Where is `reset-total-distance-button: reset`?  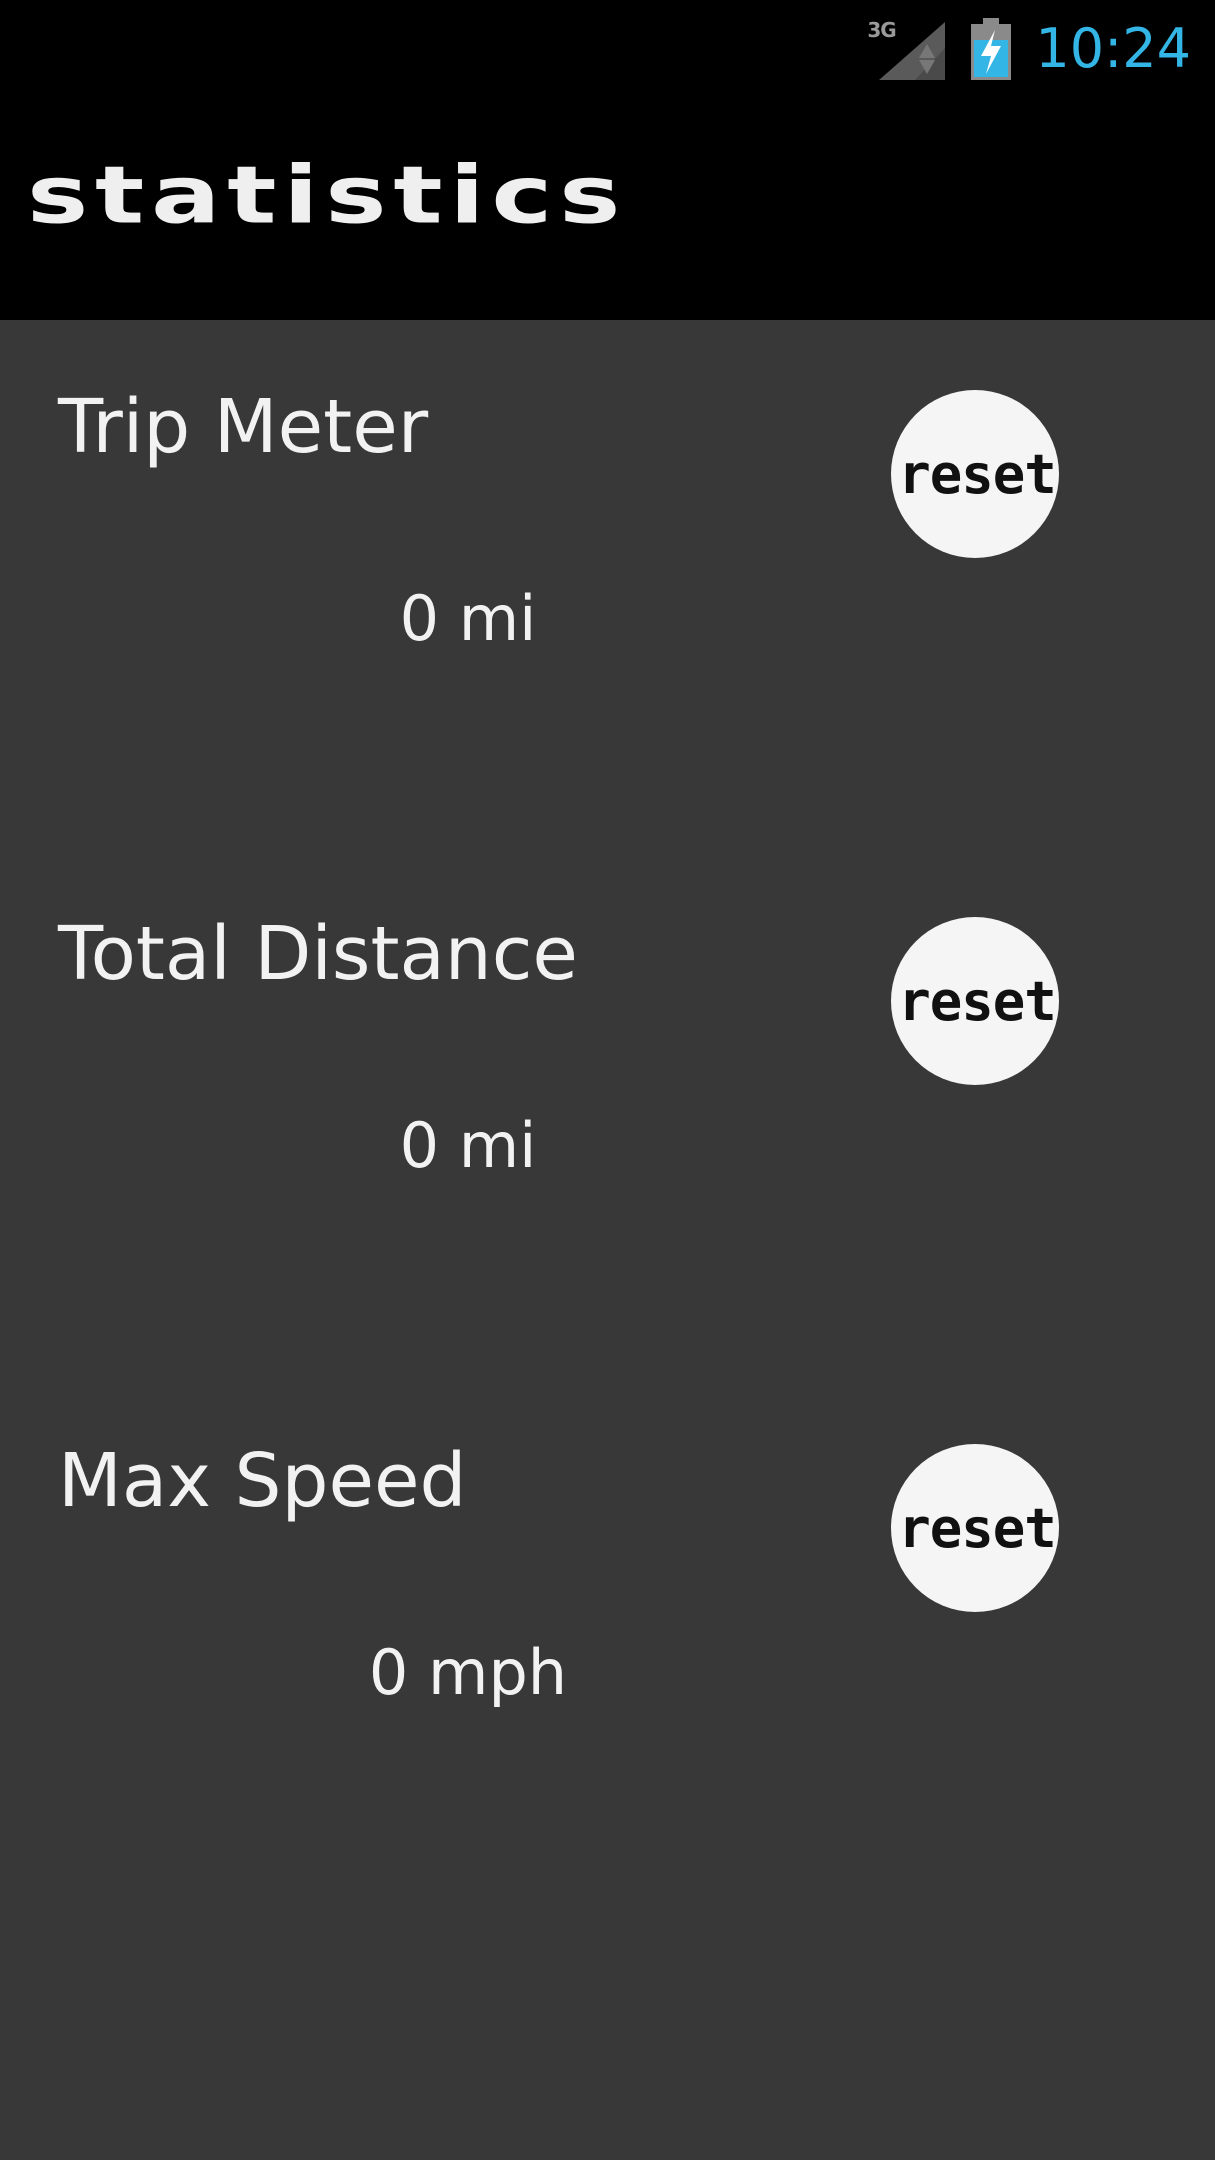
reset-total-distance-button: reset is located at coordinates (975, 1001).